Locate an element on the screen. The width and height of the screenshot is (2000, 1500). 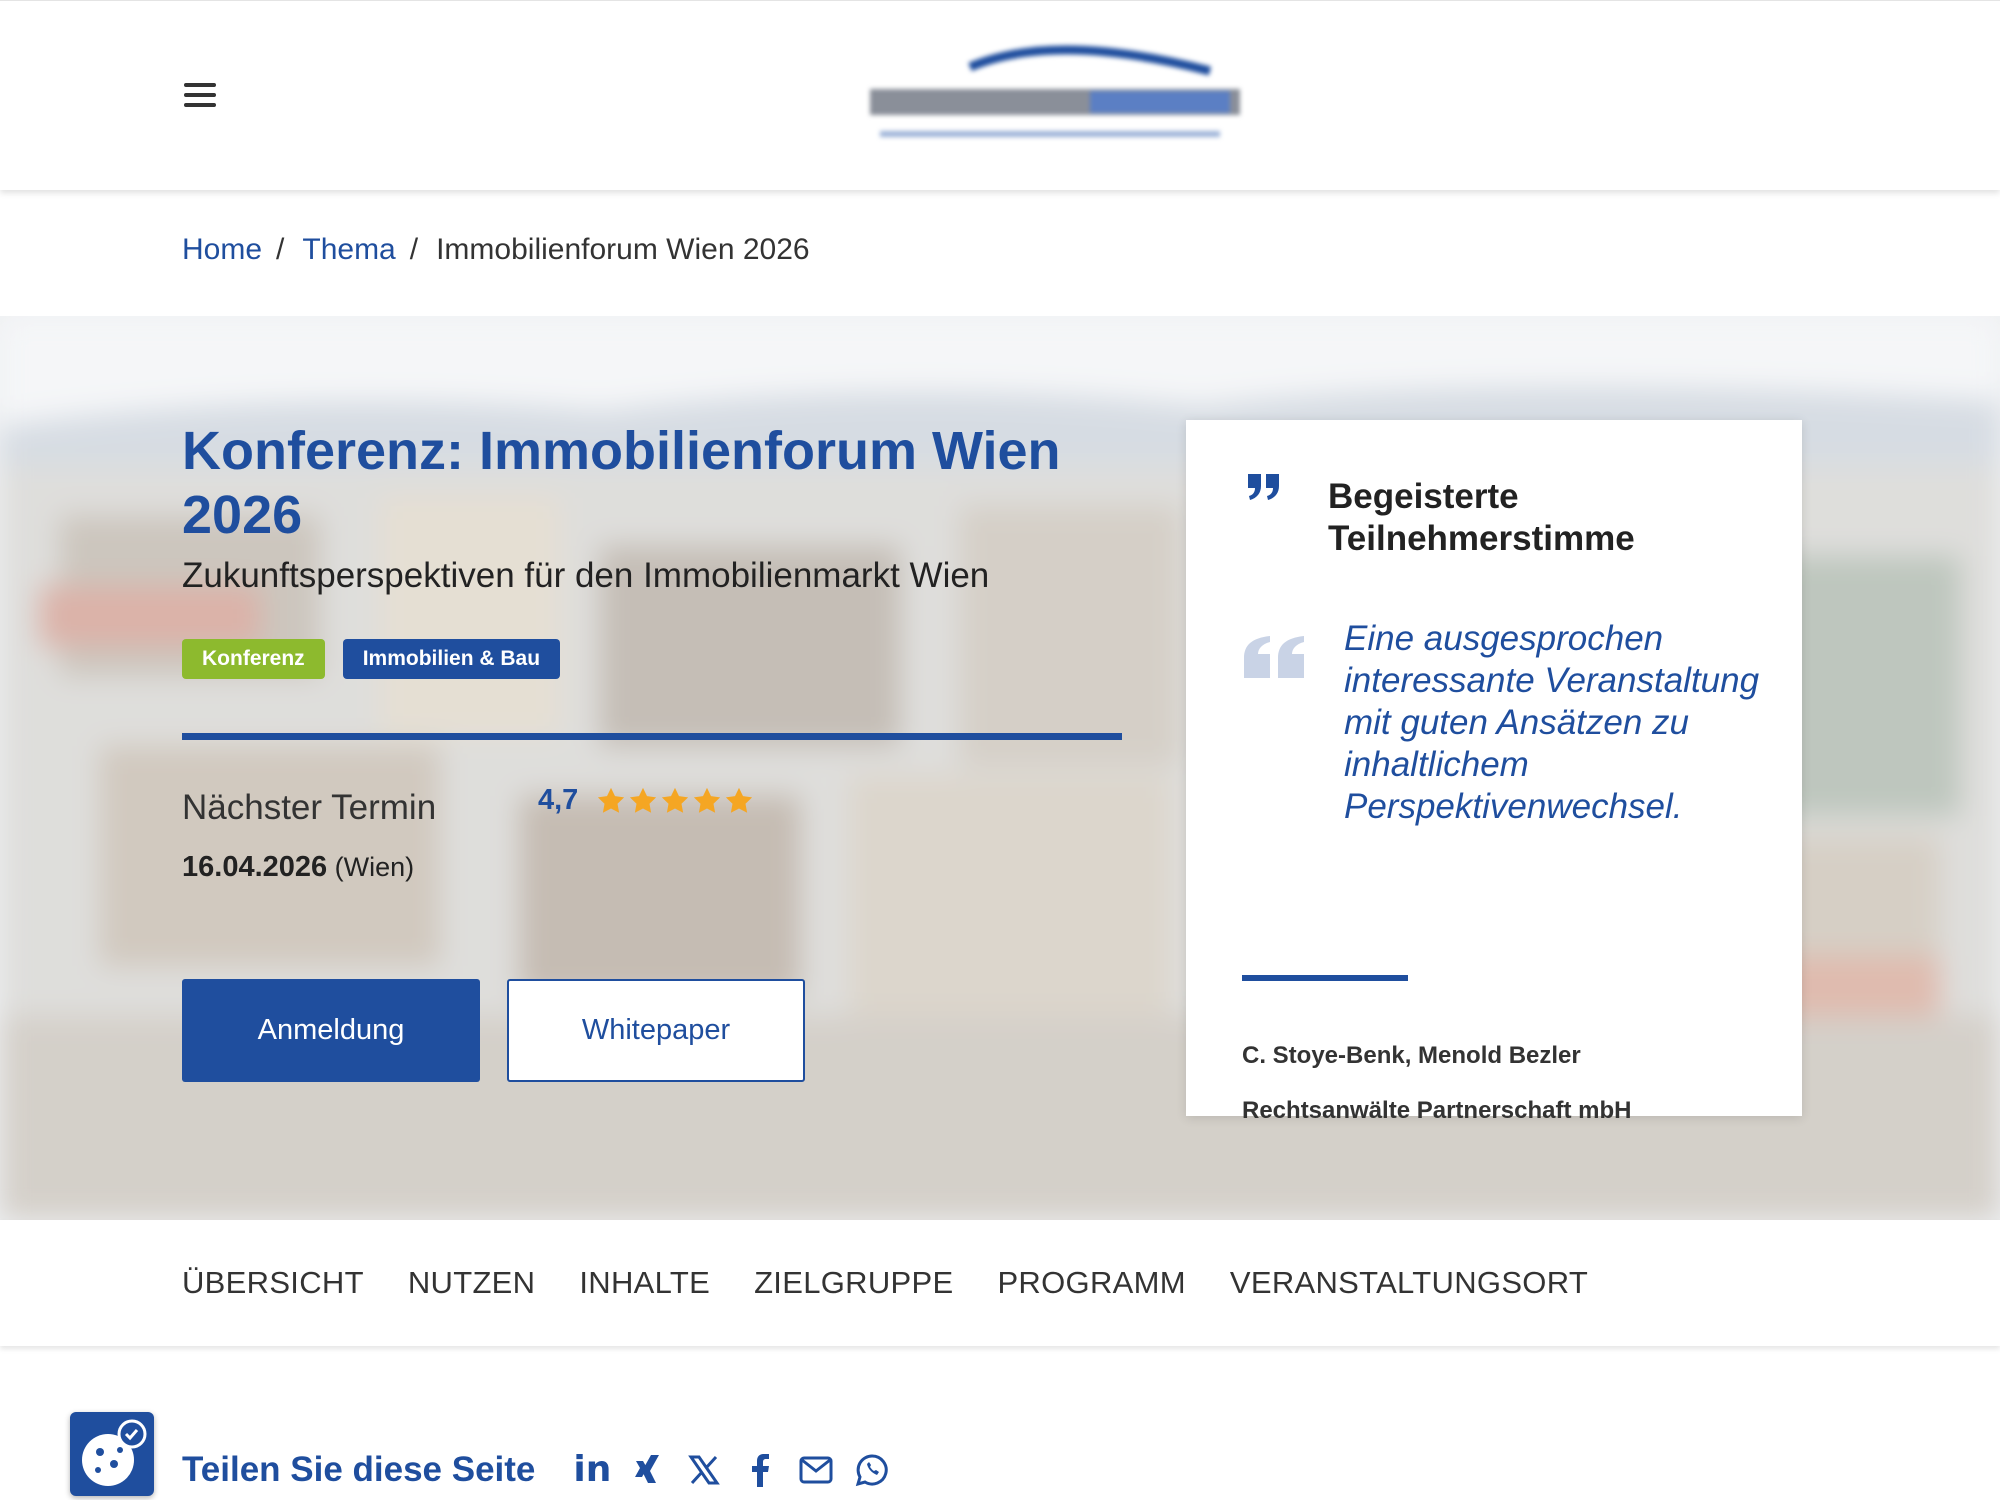
testimonial-author-name: C. Stoye-Benk, Menold Bezler is located at coordinates (1411, 1055).